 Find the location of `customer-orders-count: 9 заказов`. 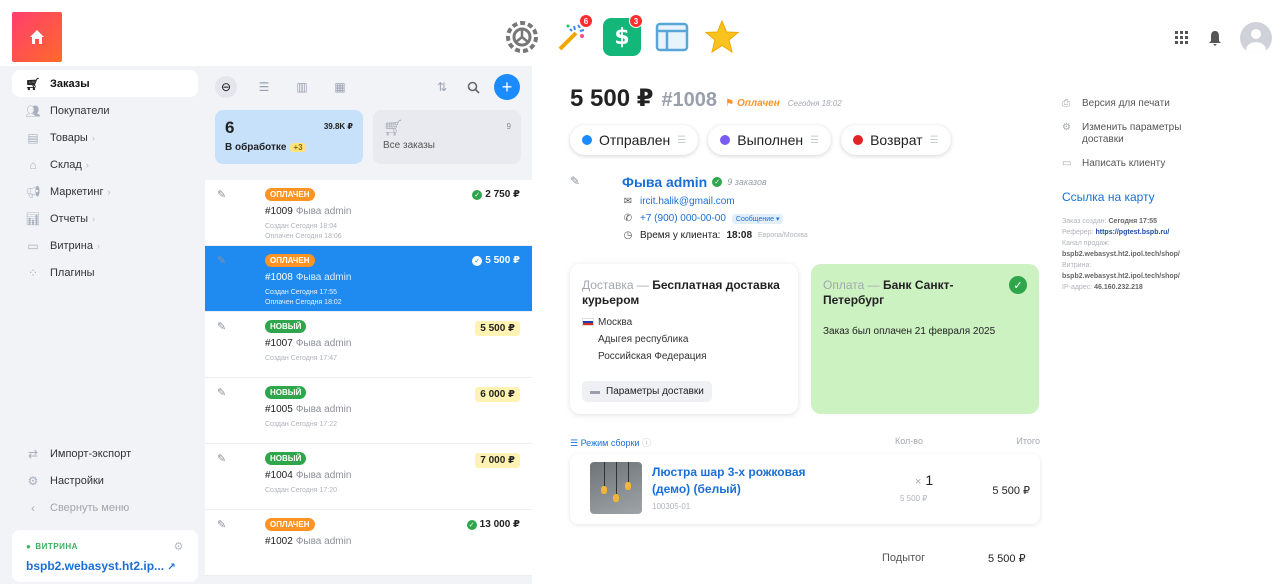

customer-orders-count: 9 заказов is located at coordinates (746, 182).